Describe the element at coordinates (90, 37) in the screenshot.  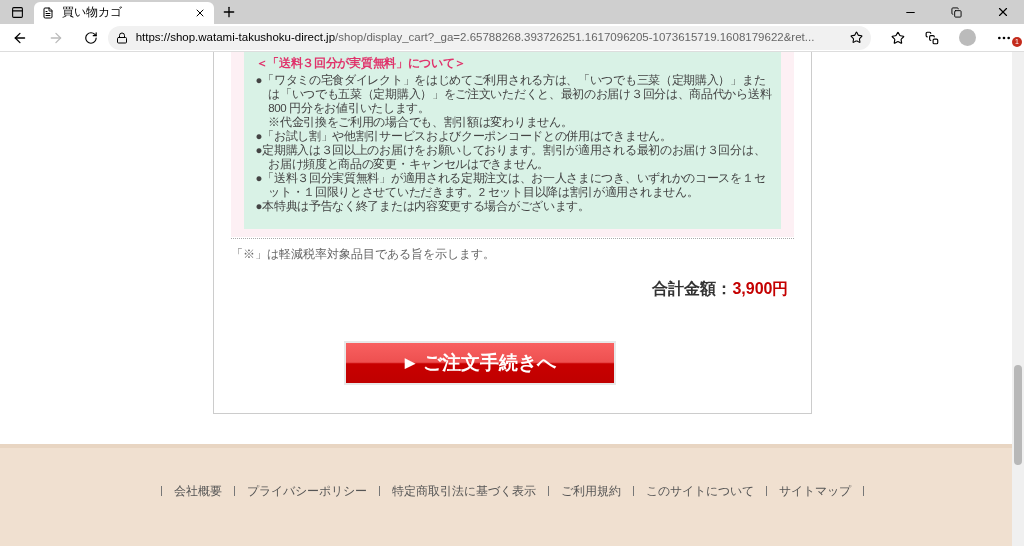
I see `reload-icon` at that location.